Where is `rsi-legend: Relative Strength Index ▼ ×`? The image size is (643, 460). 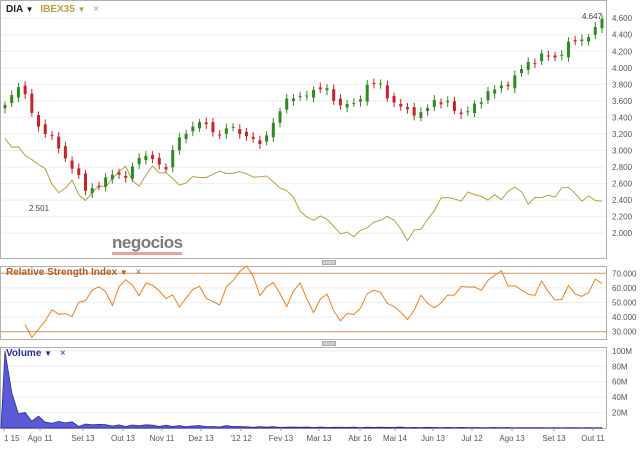
rsi-legend: Relative Strength Index ▼ × is located at coordinates (73, 272).